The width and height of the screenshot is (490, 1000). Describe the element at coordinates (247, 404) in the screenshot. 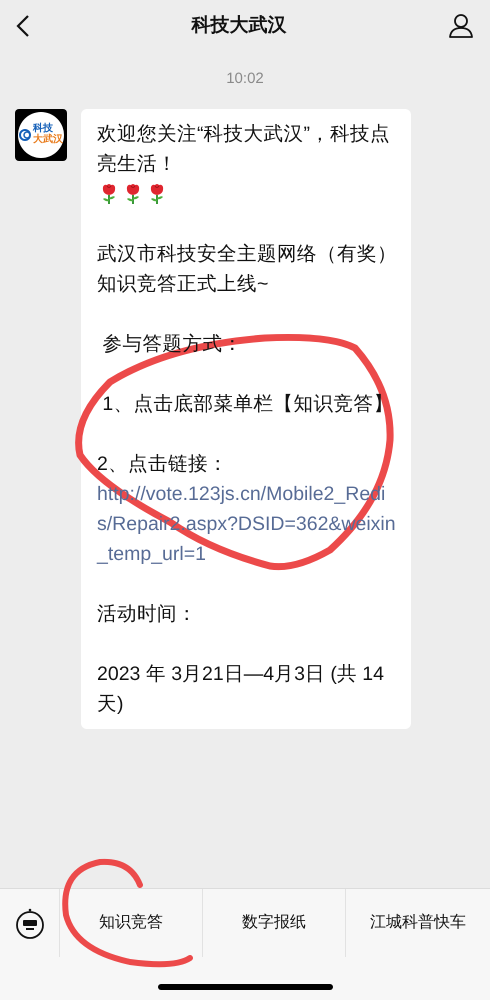

I see `message-paragraph: 1、点击底部菜单栏【知识竞答】` at that location.